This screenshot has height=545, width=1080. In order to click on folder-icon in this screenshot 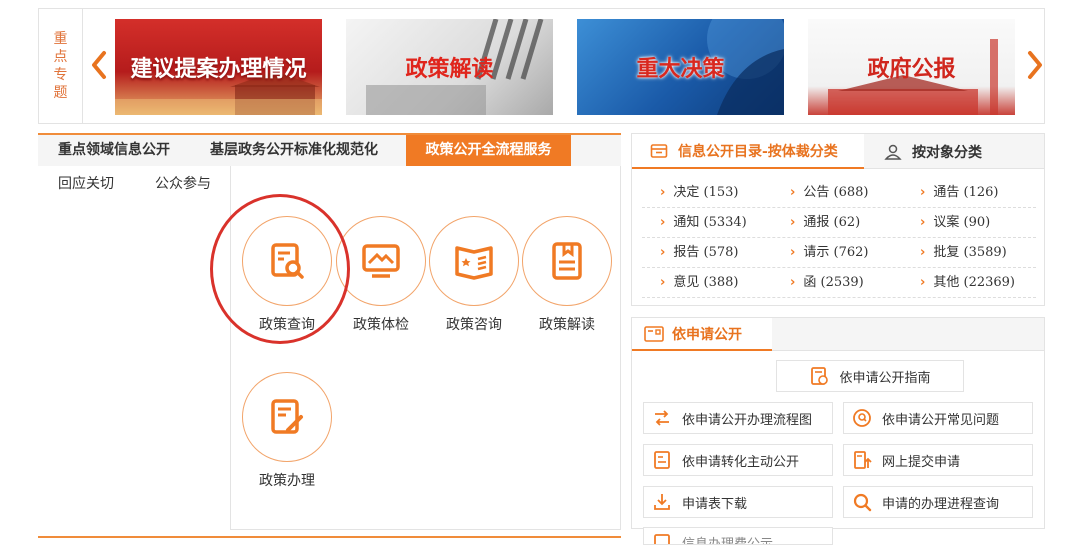, I will do `click(659, 150)`.